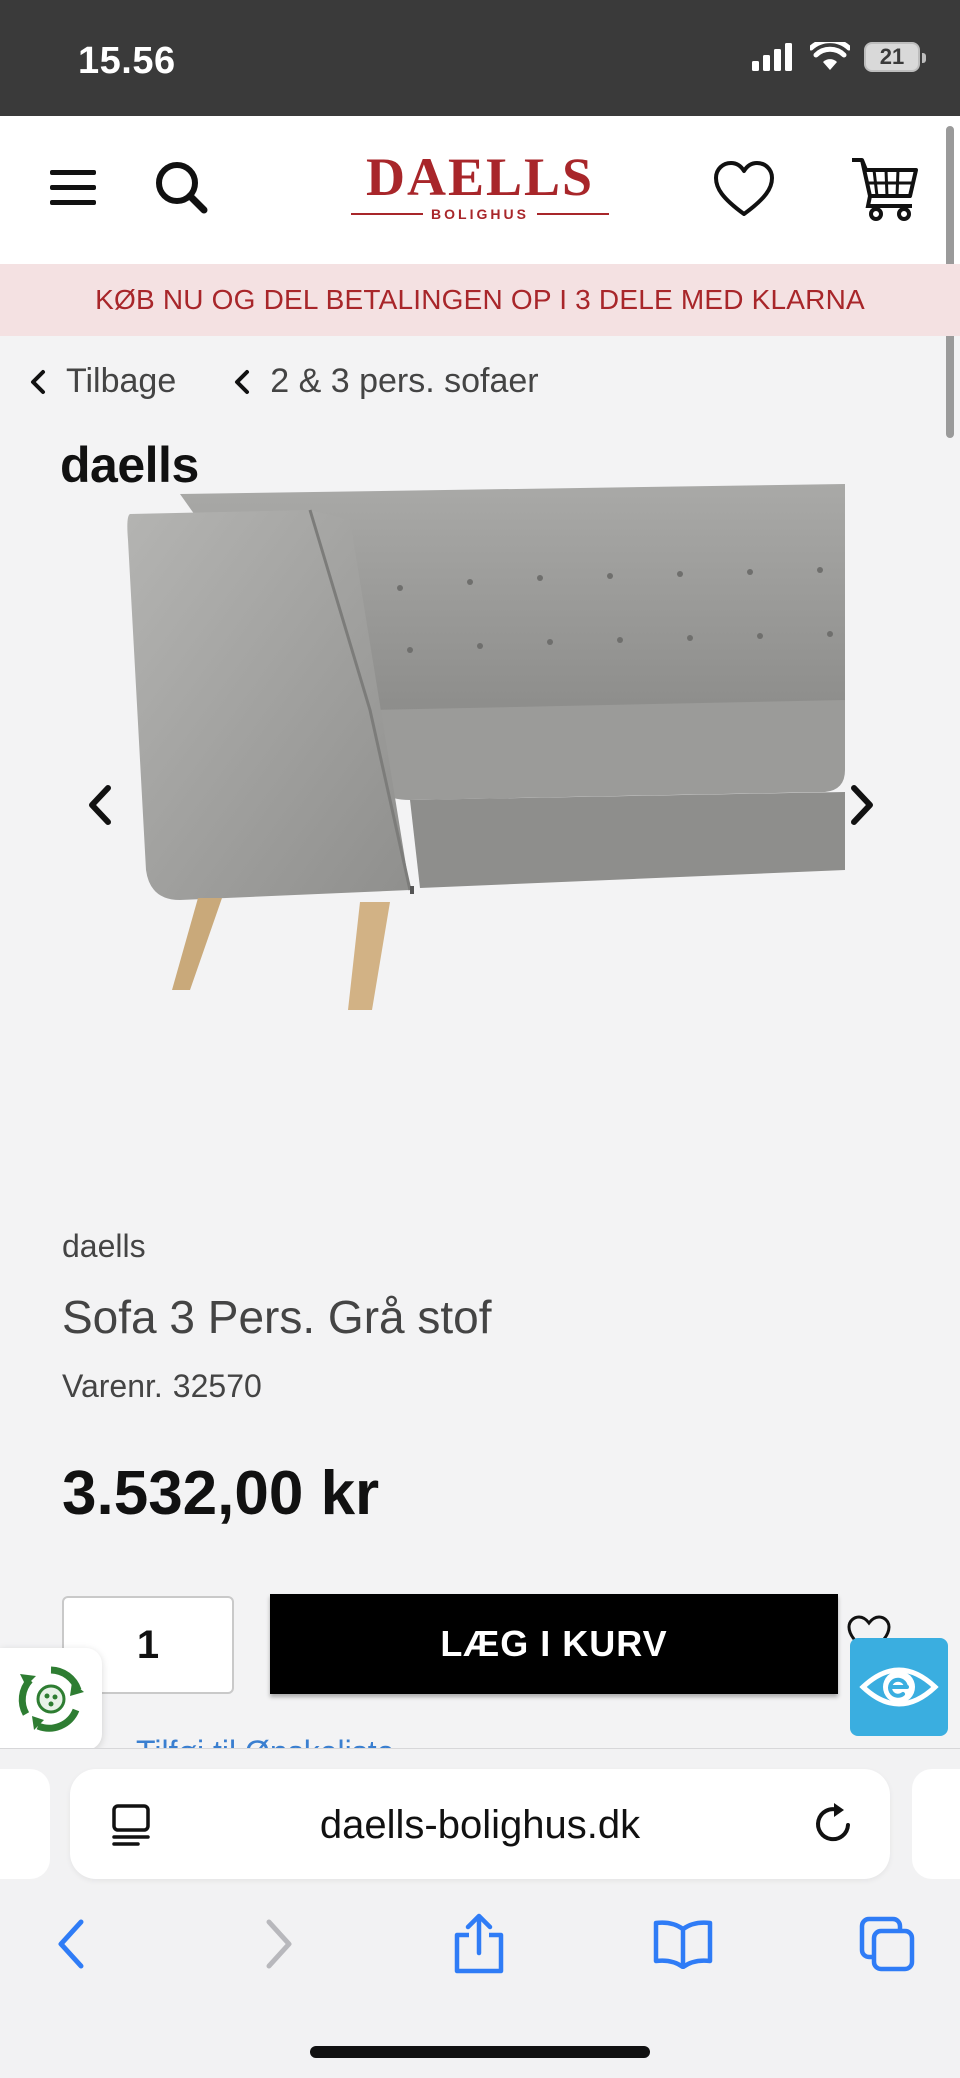  What do you see at coordinates (73, 188) in the screenshot?
I see `menu-icon` at bounding box center [73, 188].